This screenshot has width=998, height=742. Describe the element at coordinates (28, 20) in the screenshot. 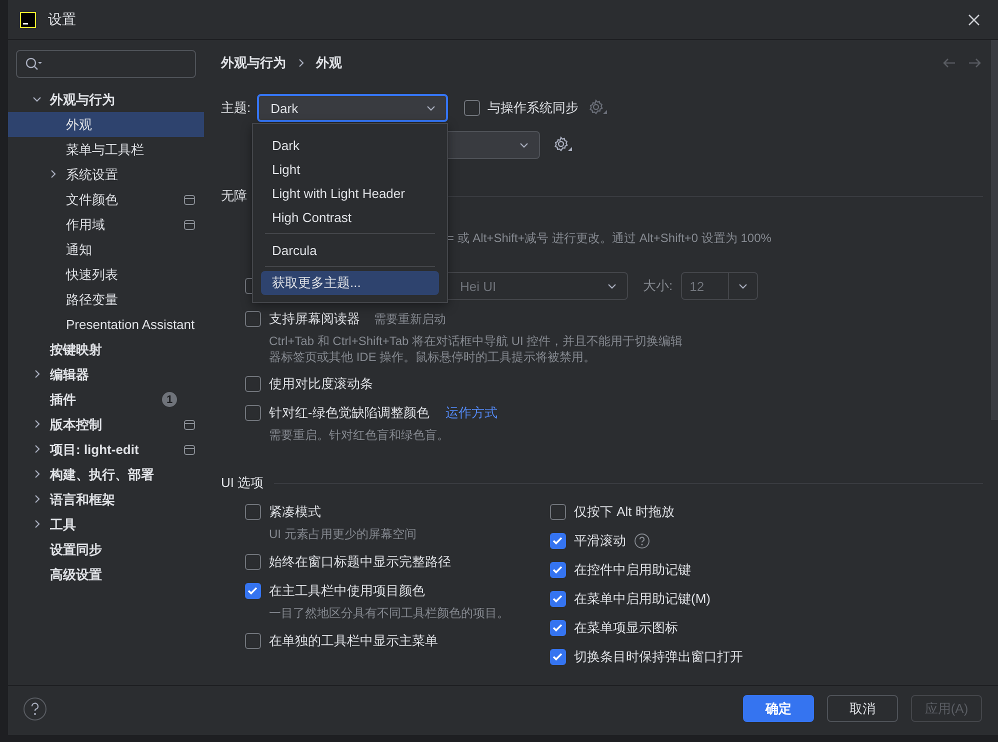

I see `app-logo-icon` at that location.